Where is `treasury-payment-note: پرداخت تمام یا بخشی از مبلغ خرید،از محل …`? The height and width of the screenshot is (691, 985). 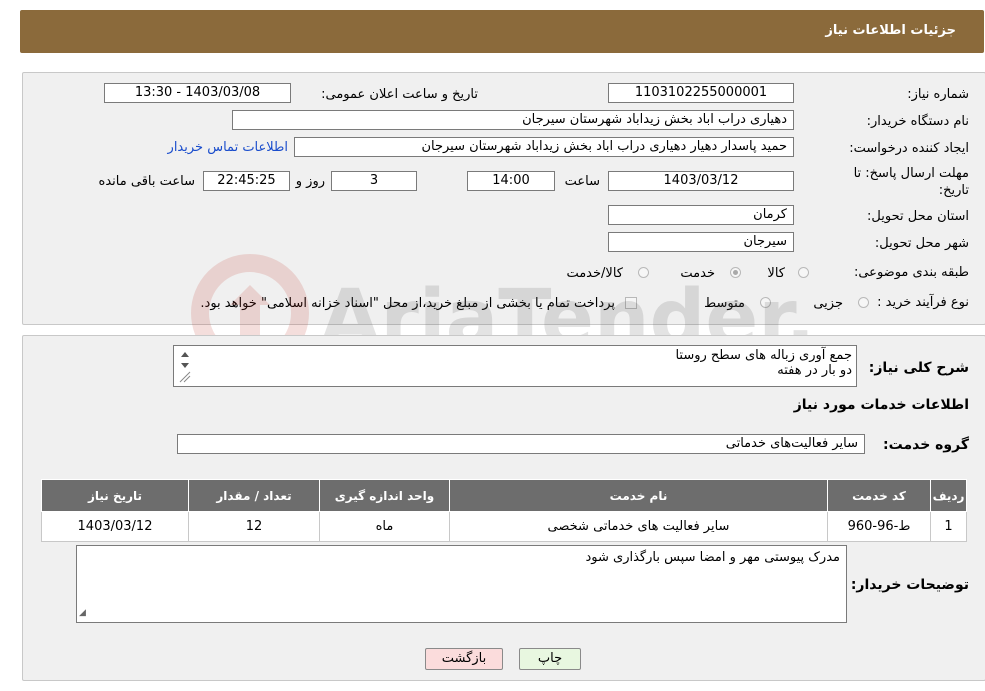 treasury-payment-note: پرداخت تمام یا بخشی از مبلغ خرید،از محل … is located at coordinates (407, 303).